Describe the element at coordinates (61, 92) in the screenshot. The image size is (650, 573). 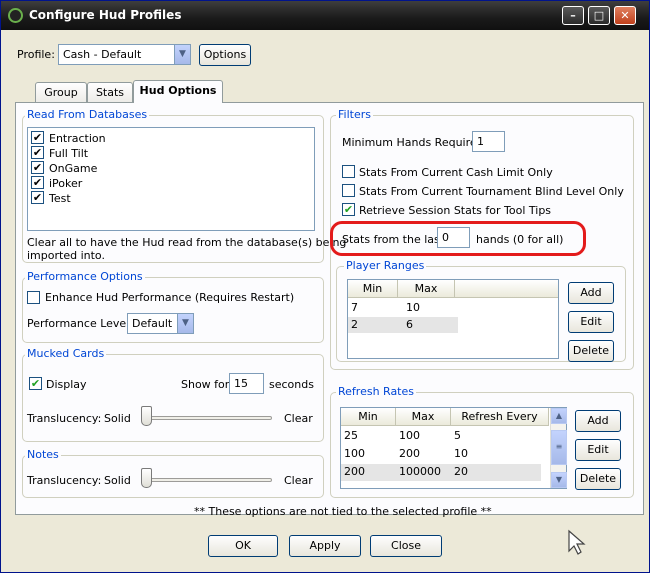
I see `tab-group: Group` at that location.